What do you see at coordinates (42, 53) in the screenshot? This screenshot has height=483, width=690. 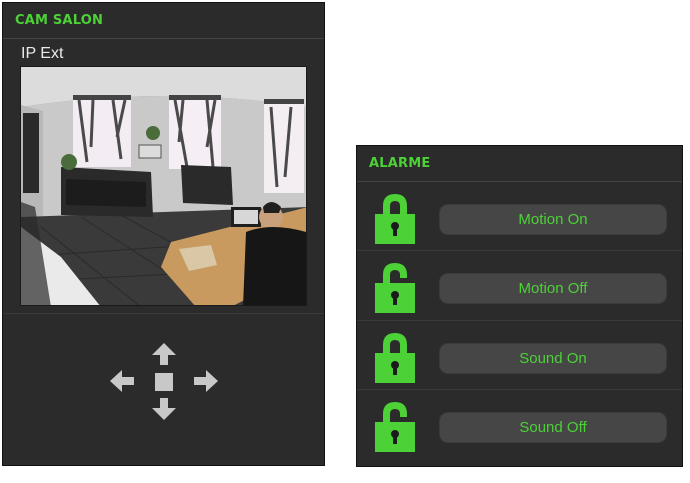 I see `camera-label: IP Ext` at bounding box center [42, 53].